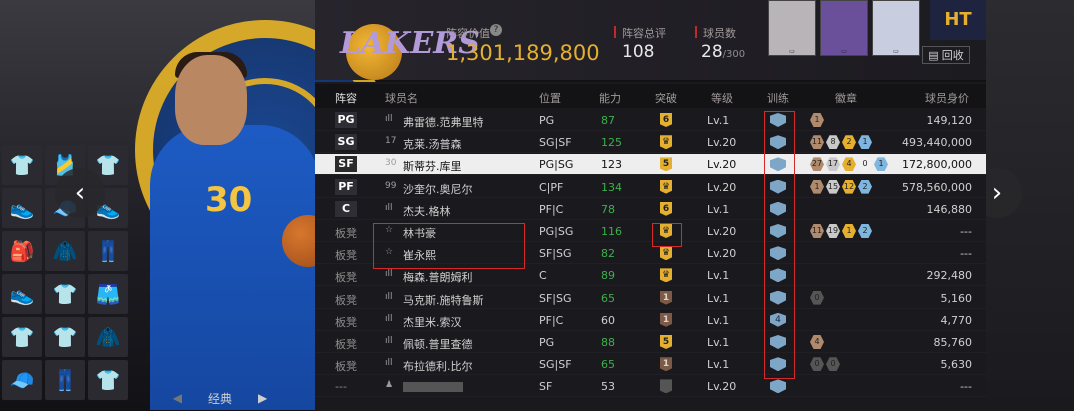 The height and width of the screenshot is (411, 1074). I want to click on outfit-item: 🩳, so click(108, 294).